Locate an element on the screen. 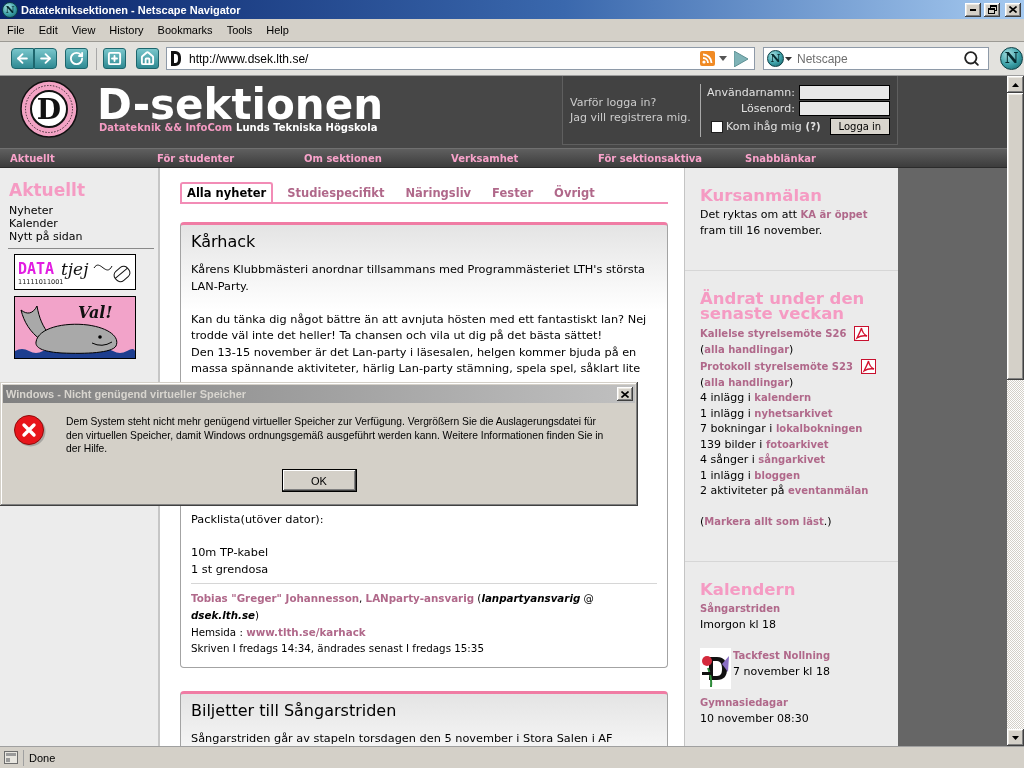  article-paragraph: Packlista(utöver dator): is located at coordinates (258, 520).